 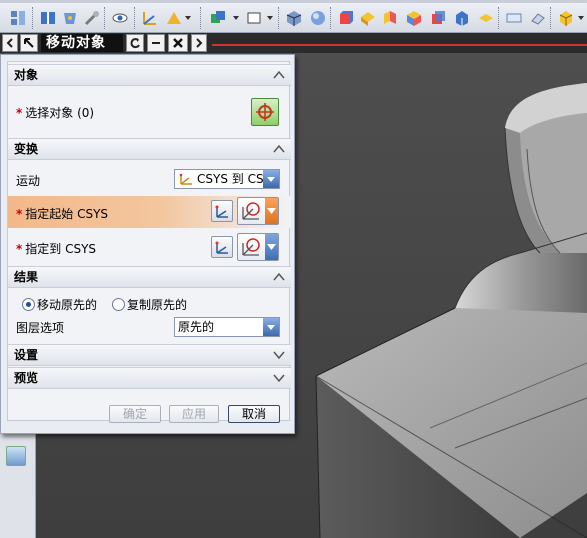 What do you see at coordinates (26, 378) in the screenshot?
I see `section-preview-title: 预览` at bounding box center [26, 378].